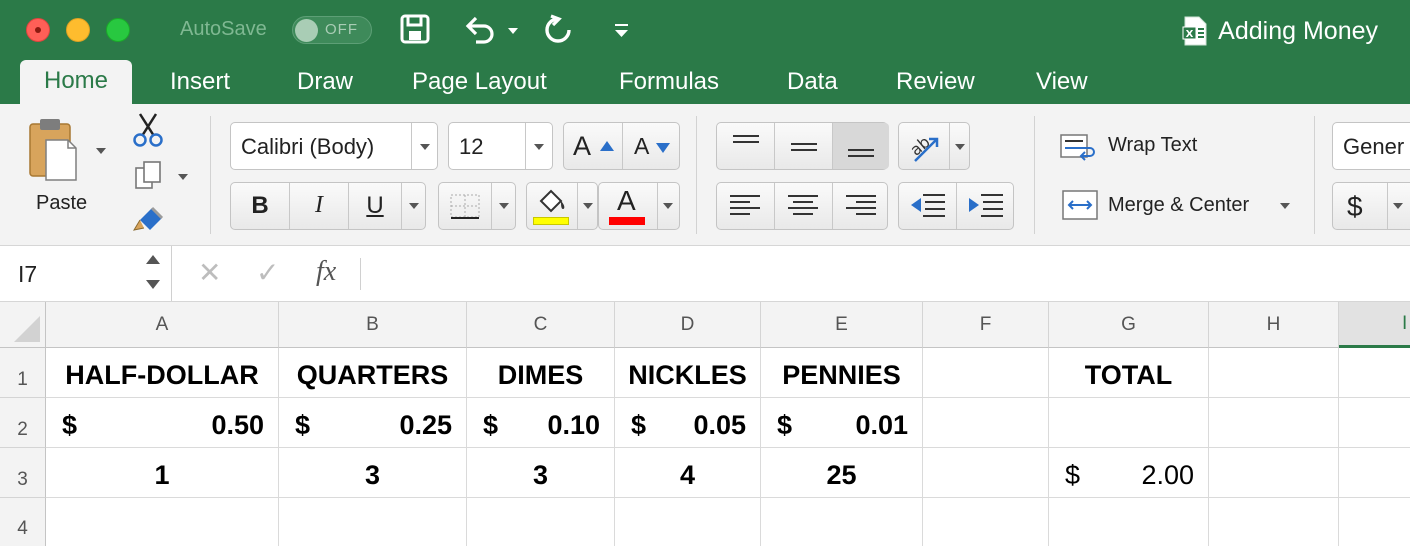 The height and width of the screenshot is (546, 1410). What do you see at coordinates (986, 373) in the screenshot?
I see `cell-f1` at bounding box center [986, 373].